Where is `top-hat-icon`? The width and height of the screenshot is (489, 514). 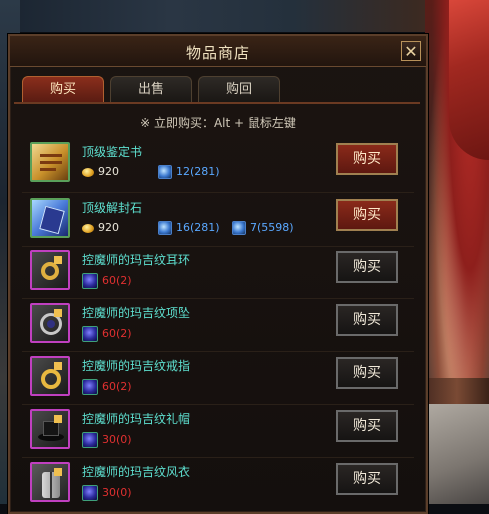 top-hat-icon is located at coordinates (50, 429).